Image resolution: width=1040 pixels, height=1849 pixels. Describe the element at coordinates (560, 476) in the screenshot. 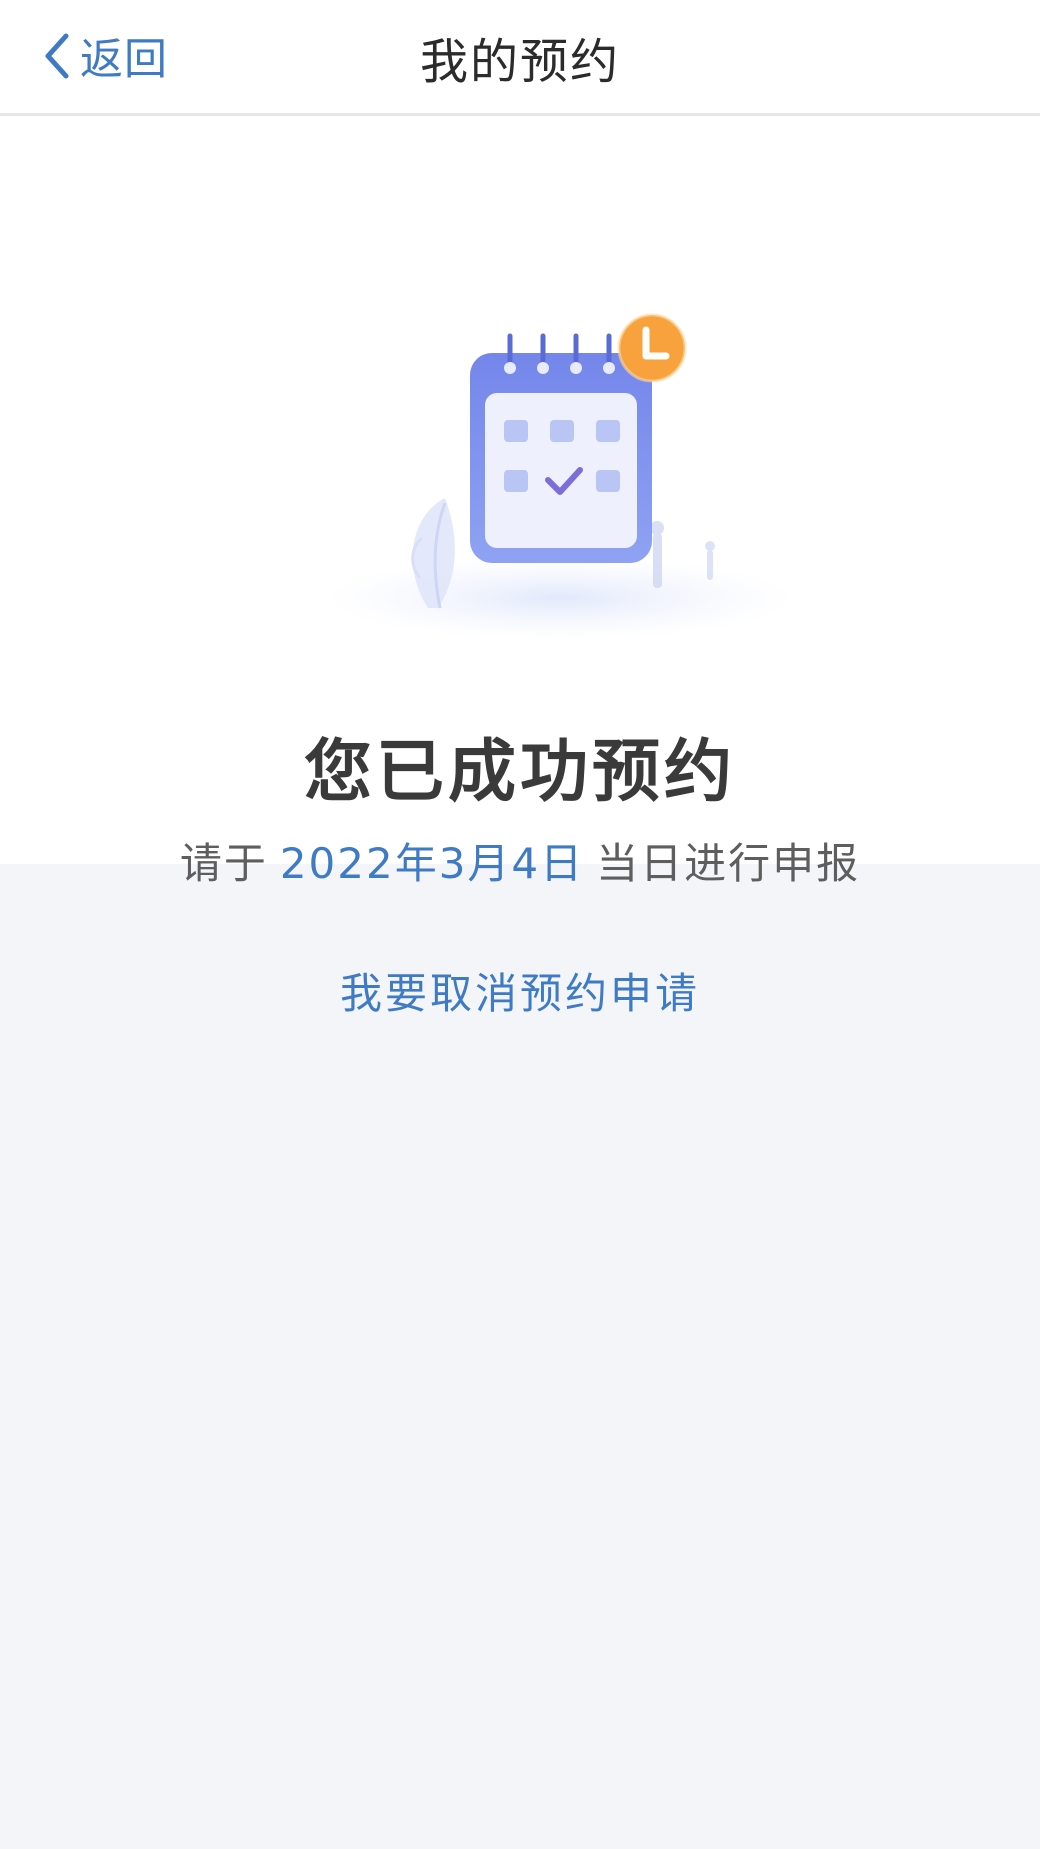

I see `calendar-check-illustration` at that location.